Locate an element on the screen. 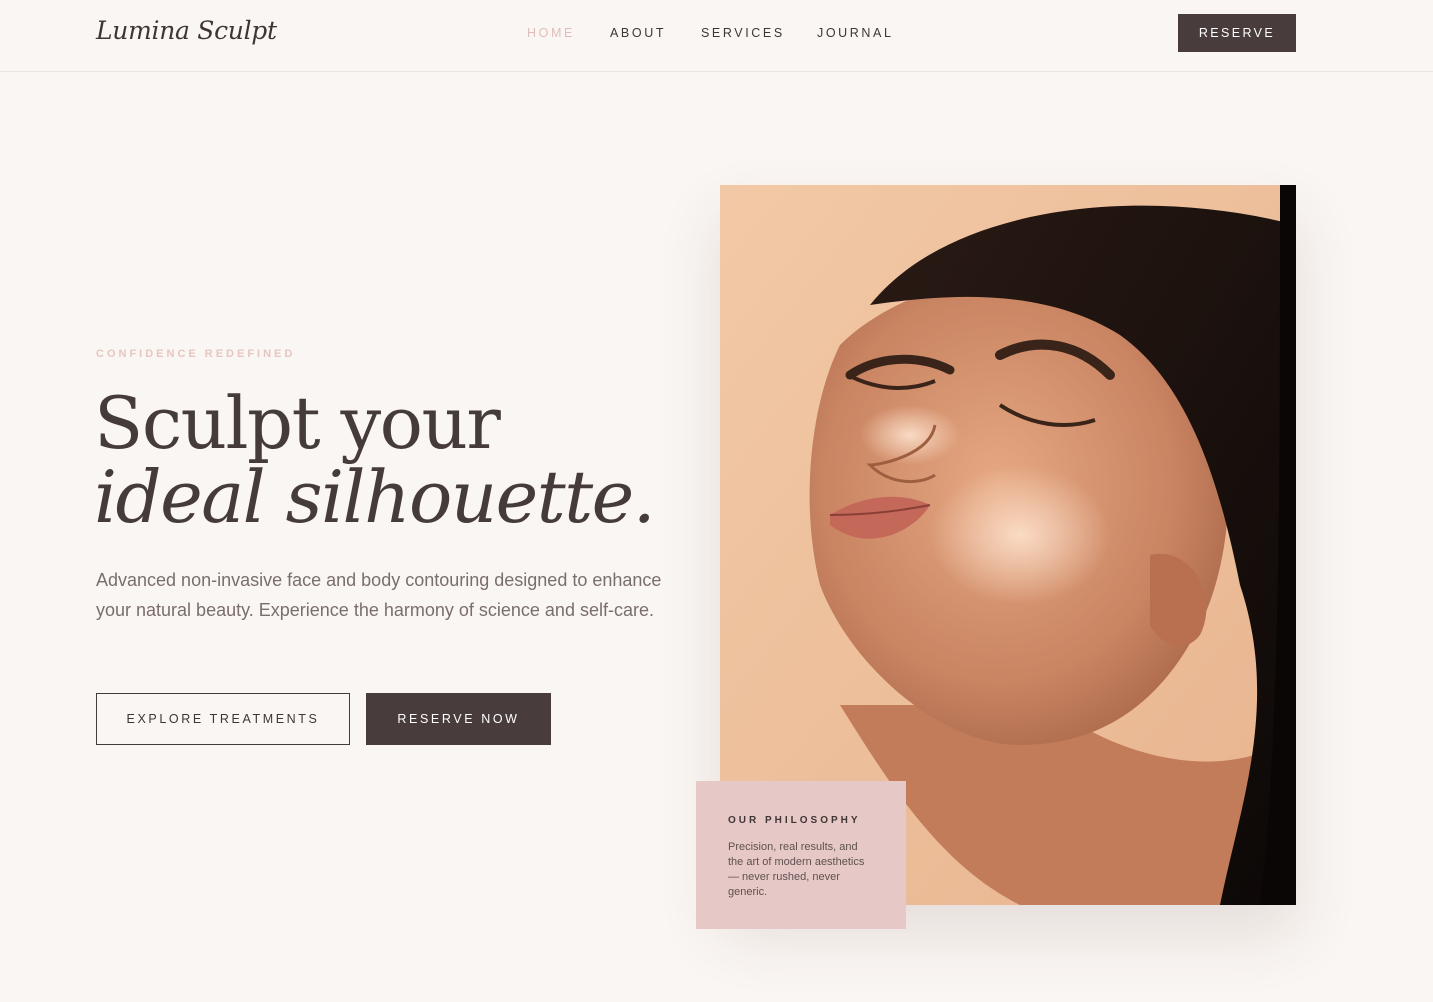 This screenshot has width=1433, height=1002. hero-eyebrow: CONFIDENCE REDEFINED is located at coordinates (196, 354).